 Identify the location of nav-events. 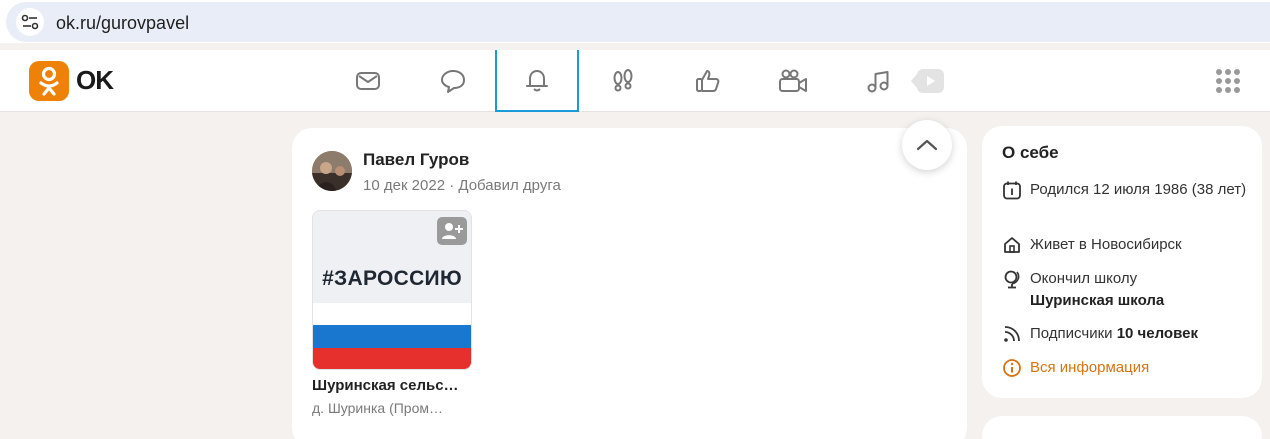
(708, 81).